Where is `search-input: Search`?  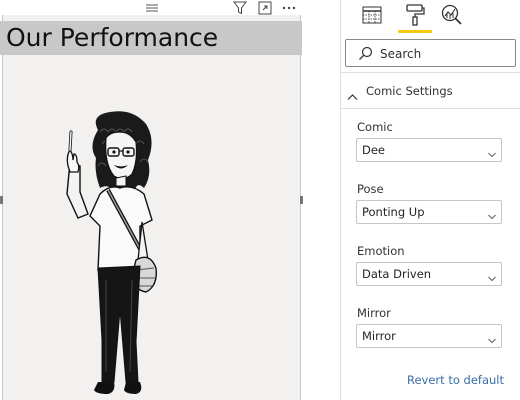
search-input: Search is located at coordinates (430, 53).